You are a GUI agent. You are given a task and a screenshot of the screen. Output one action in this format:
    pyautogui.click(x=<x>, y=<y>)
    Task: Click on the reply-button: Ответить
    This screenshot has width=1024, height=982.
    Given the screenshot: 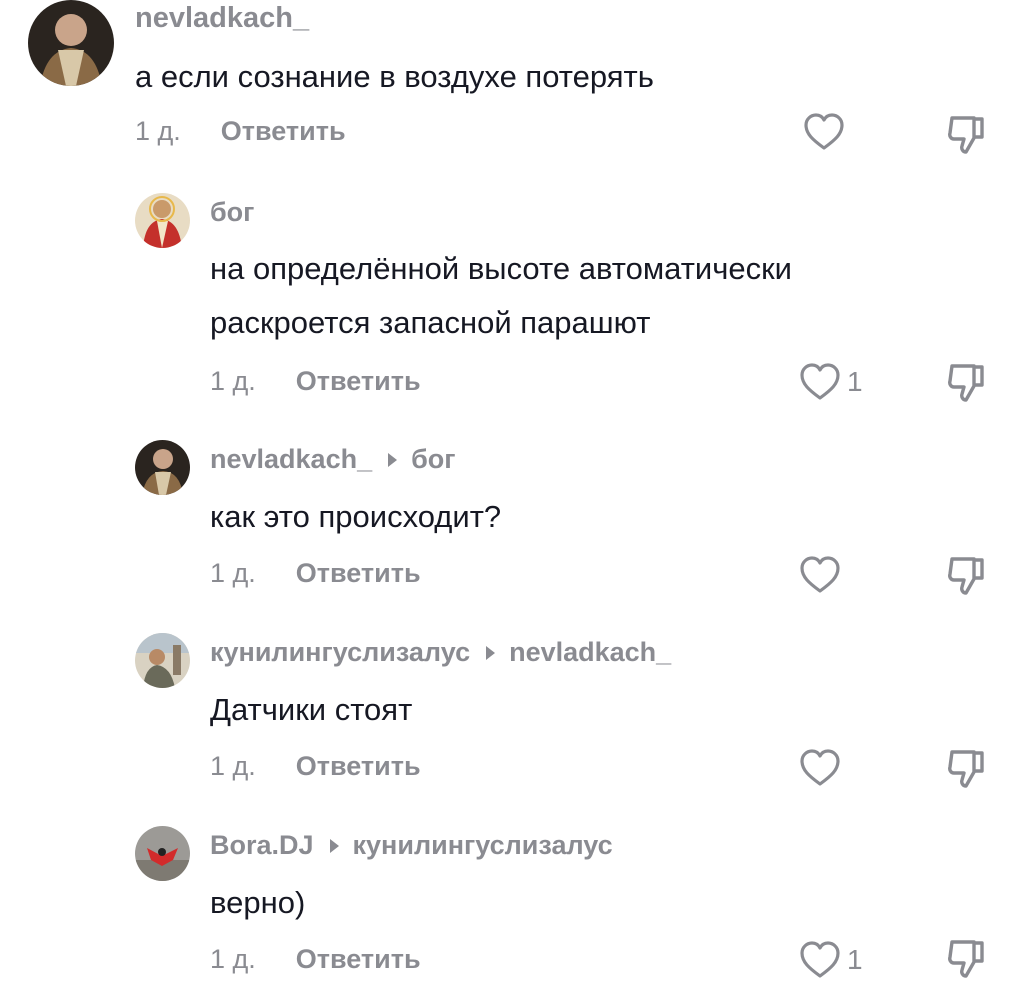 What is the action you would take?
    pyautogui.click(x=358, y=959)
    